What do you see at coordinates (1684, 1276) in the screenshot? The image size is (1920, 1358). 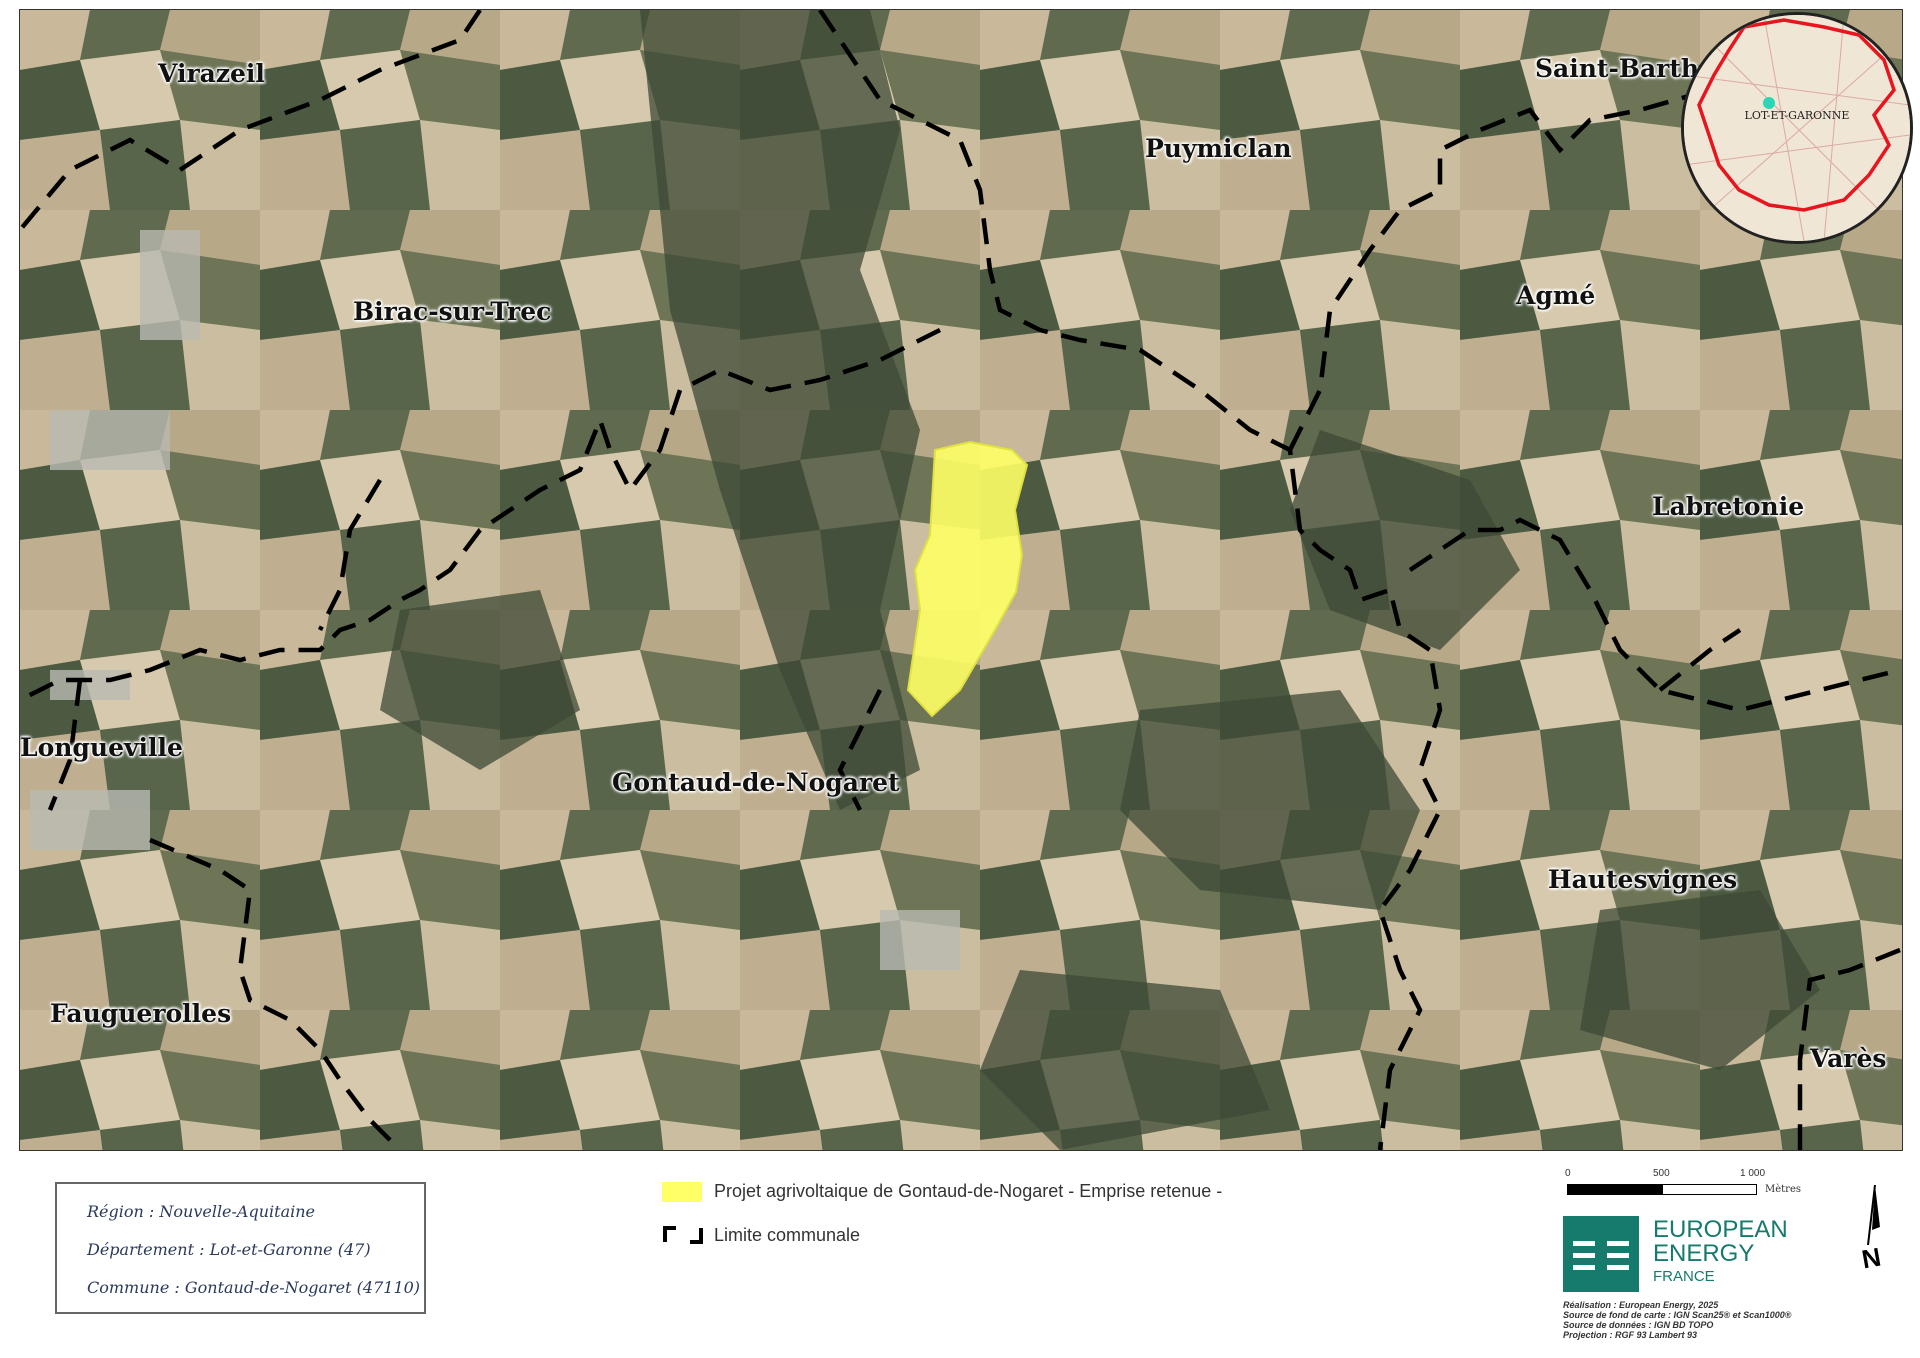 I see `logo-line-3: FRANCE` at bounding box center [1684, 1276].